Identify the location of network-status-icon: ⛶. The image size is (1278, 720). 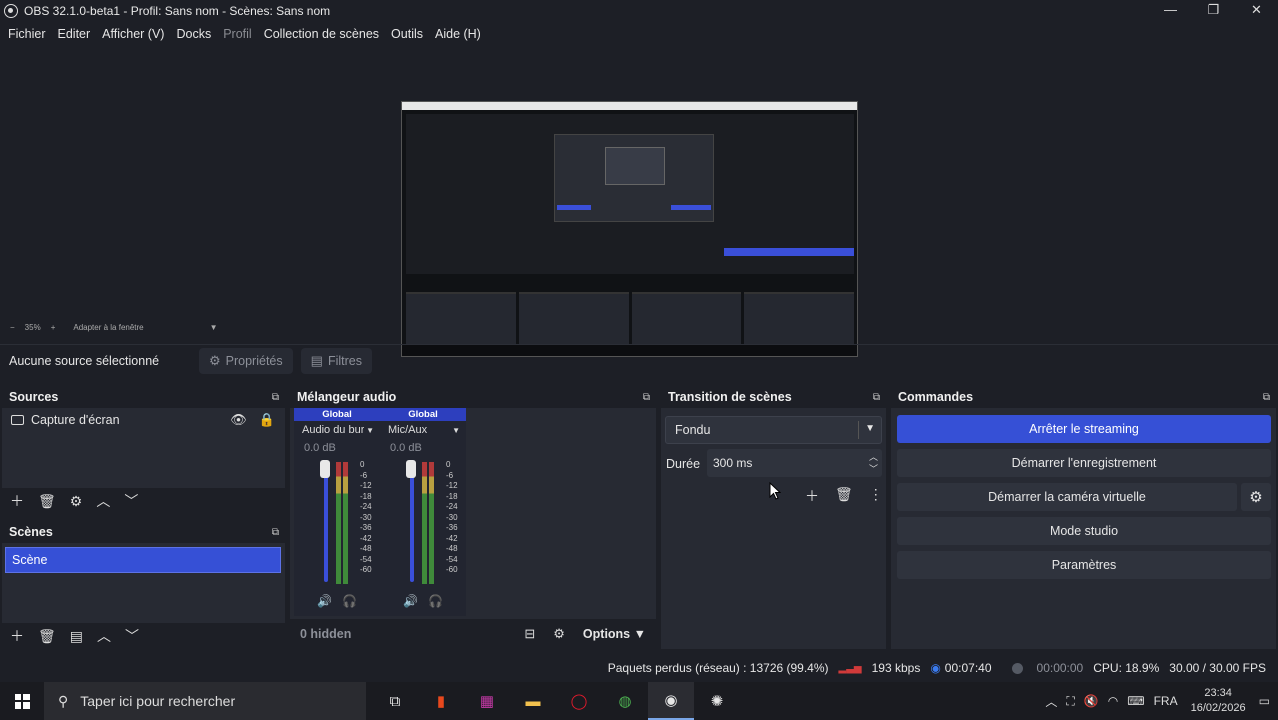
(1070, 701).